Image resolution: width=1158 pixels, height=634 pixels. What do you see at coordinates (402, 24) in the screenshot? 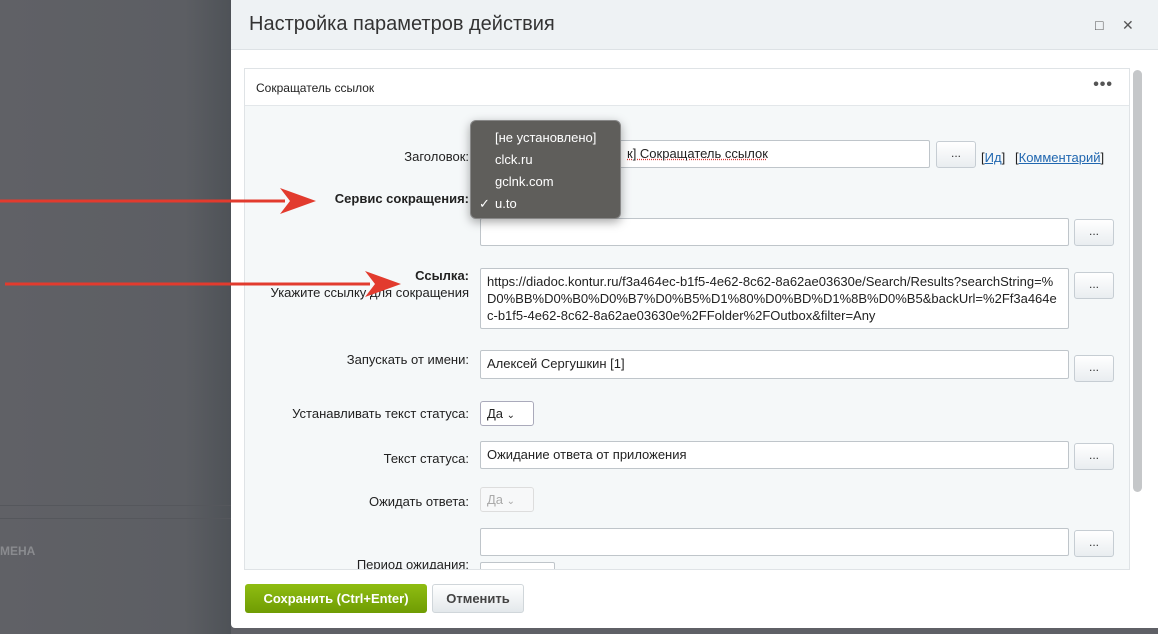
I see `dialog-title: Настройка параметров действия` at bounding box center [402, 24].